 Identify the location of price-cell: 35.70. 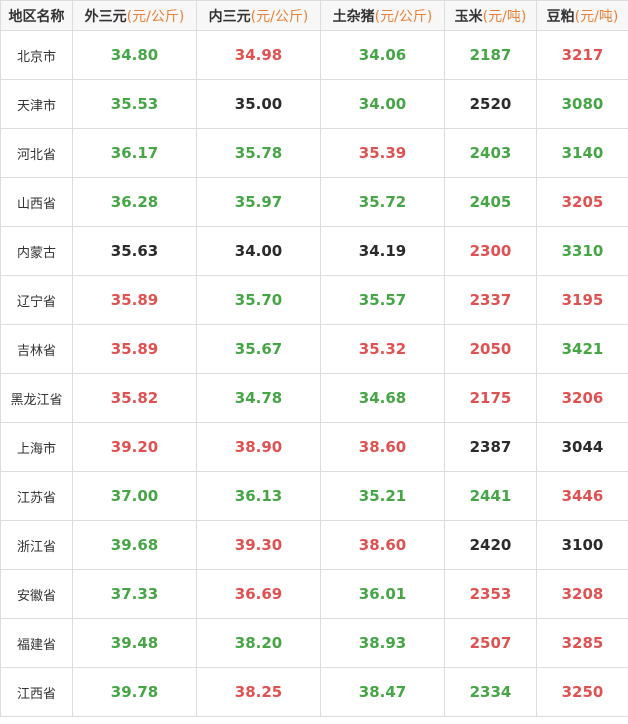
(258, 300).